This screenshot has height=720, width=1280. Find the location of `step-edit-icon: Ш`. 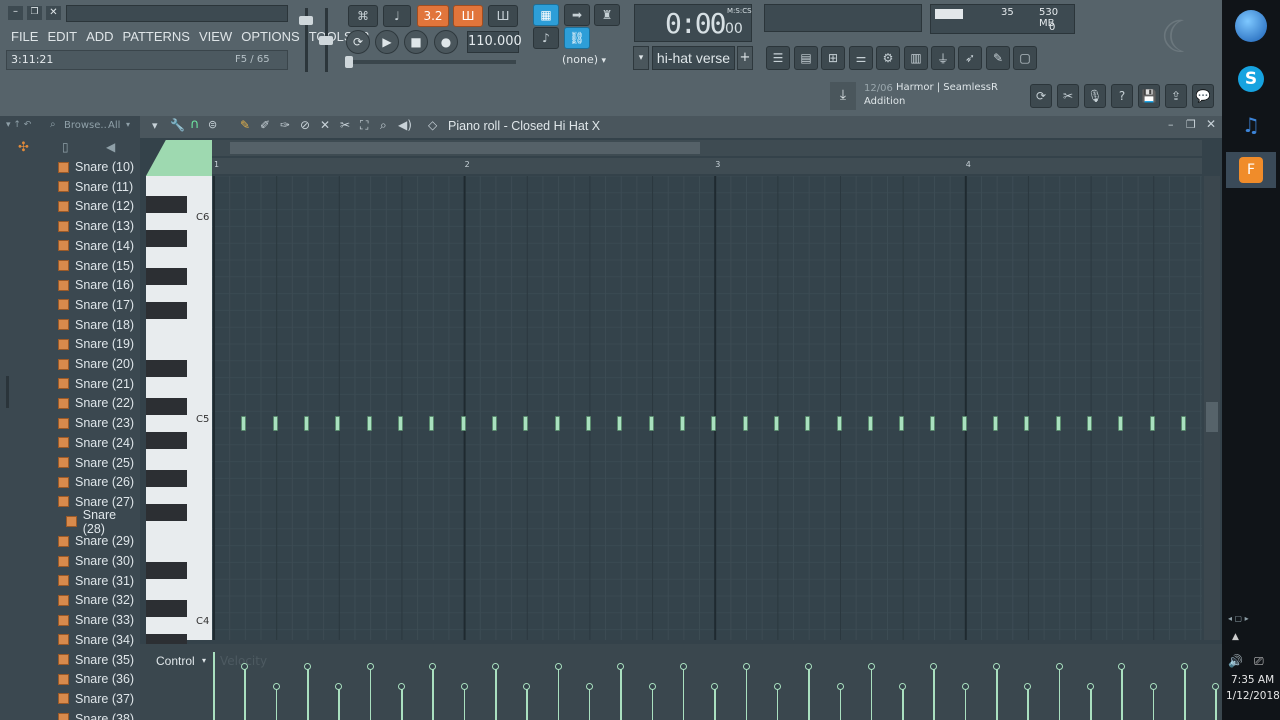

step-edit-icon: Ш is located at coordinates (468, 16).